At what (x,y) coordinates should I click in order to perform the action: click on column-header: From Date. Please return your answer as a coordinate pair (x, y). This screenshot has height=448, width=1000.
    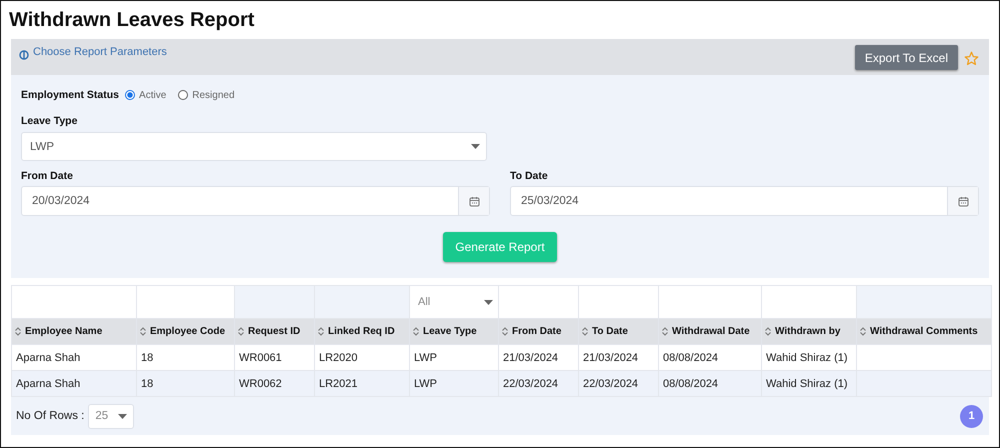
    Looking at the image, I should click on (538, 331).